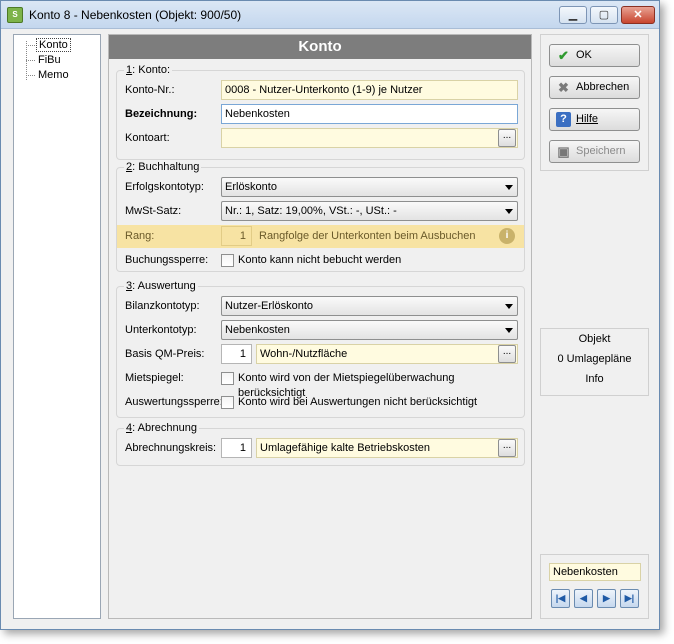 This screenshot has width=674, height=644. I want to click on rang-label: Rang:, so click(140, 236).